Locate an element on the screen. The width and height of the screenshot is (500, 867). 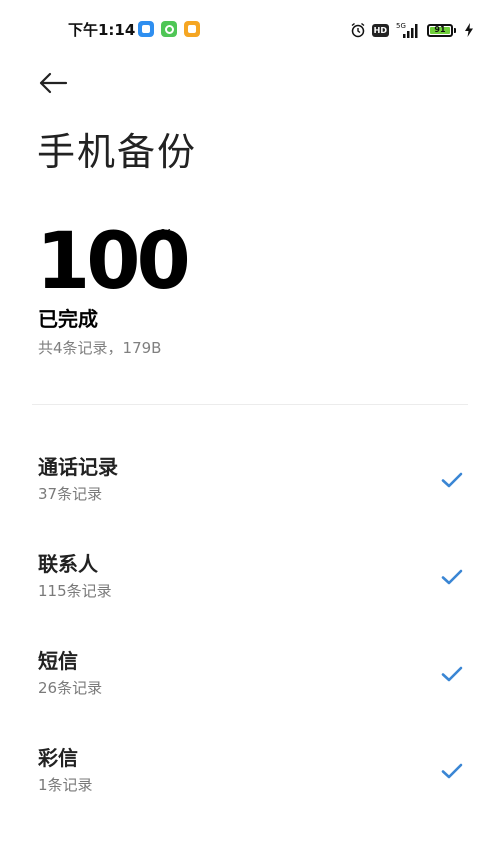
battery-level: 91 is located at coordinates (440, 30).